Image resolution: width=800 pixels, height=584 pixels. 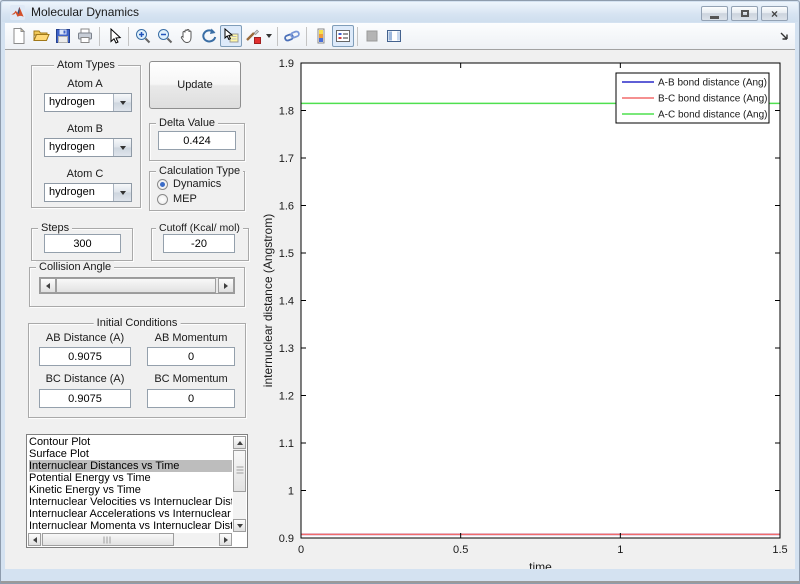 I want to click on pan-button, so click(x=187, y=36).